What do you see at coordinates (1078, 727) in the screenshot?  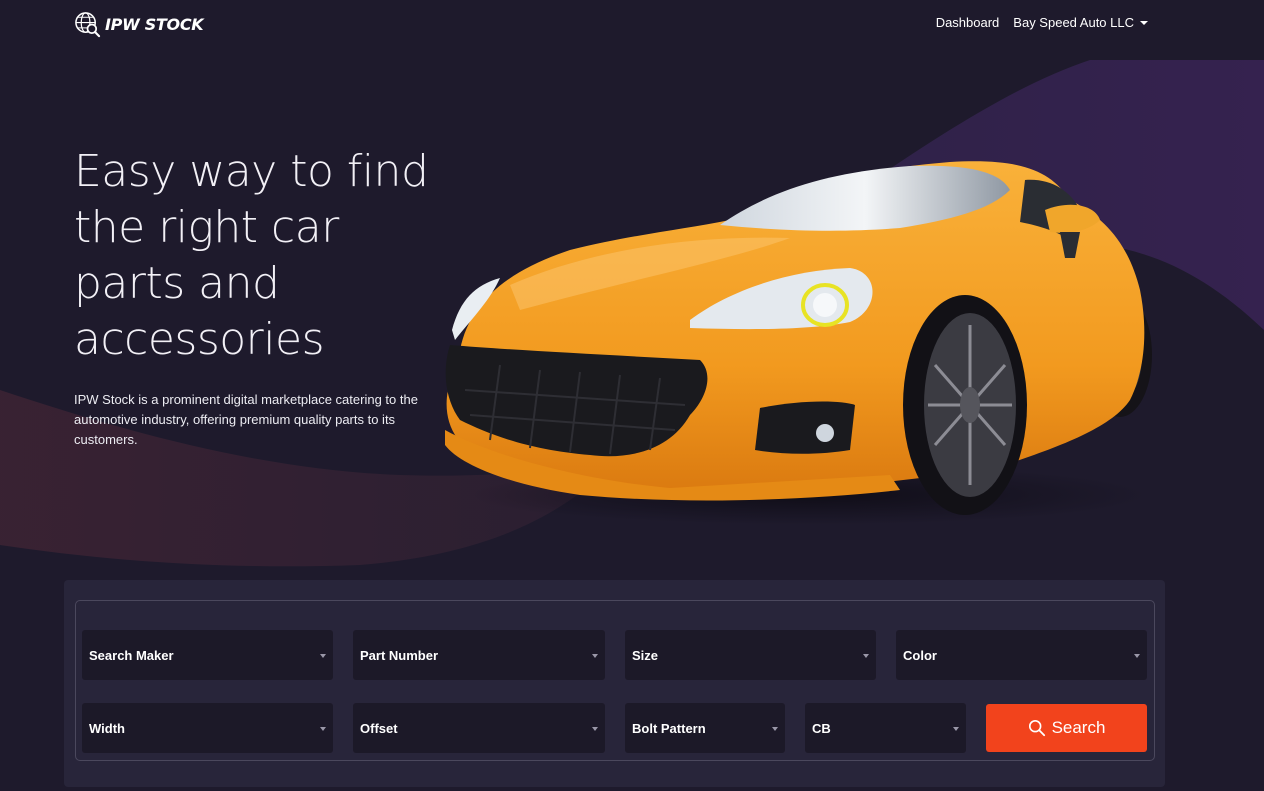 I see `search-button-label: Search` at bounding box center [1078, 727].